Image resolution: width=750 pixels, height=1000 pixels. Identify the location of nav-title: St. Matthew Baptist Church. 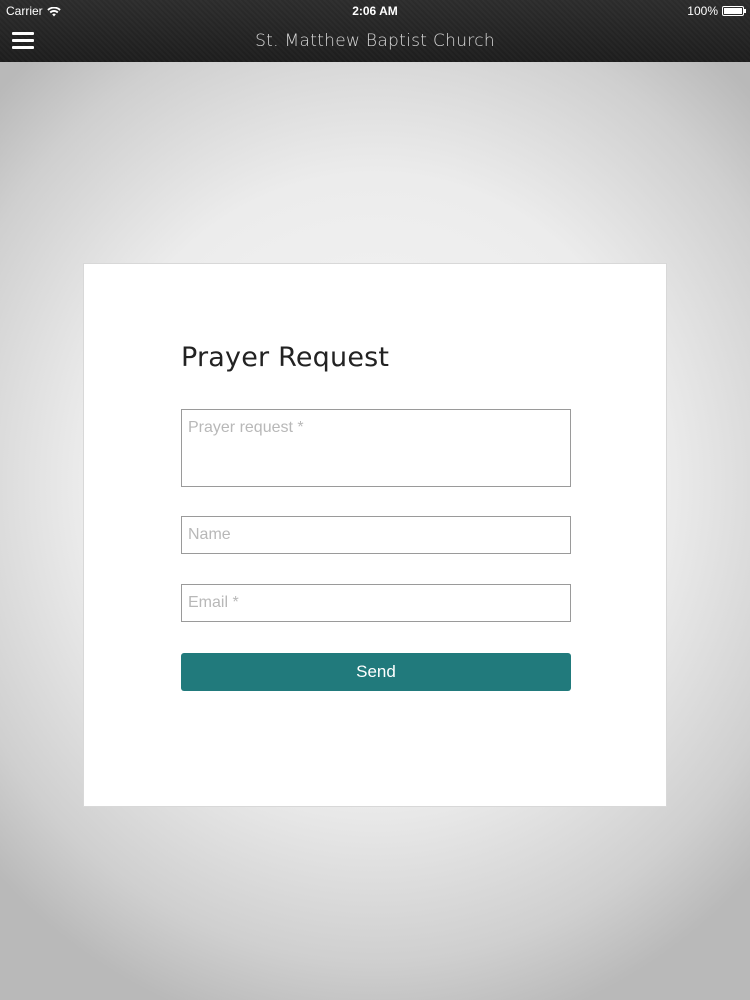
(375, 41).